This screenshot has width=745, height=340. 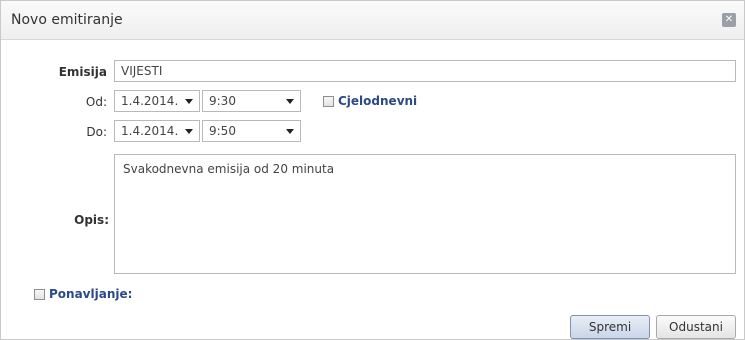 I want to click on opis-label: Opis:, so click(x=91, y=220).